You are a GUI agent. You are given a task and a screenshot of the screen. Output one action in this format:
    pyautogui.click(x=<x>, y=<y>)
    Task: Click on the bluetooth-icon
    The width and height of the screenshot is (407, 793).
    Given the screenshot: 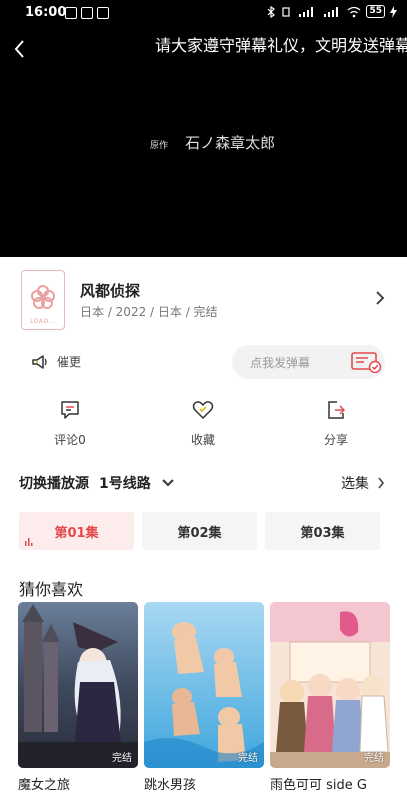 What is the action you would take?
    pyautogui.click(x=272, y=11)
    